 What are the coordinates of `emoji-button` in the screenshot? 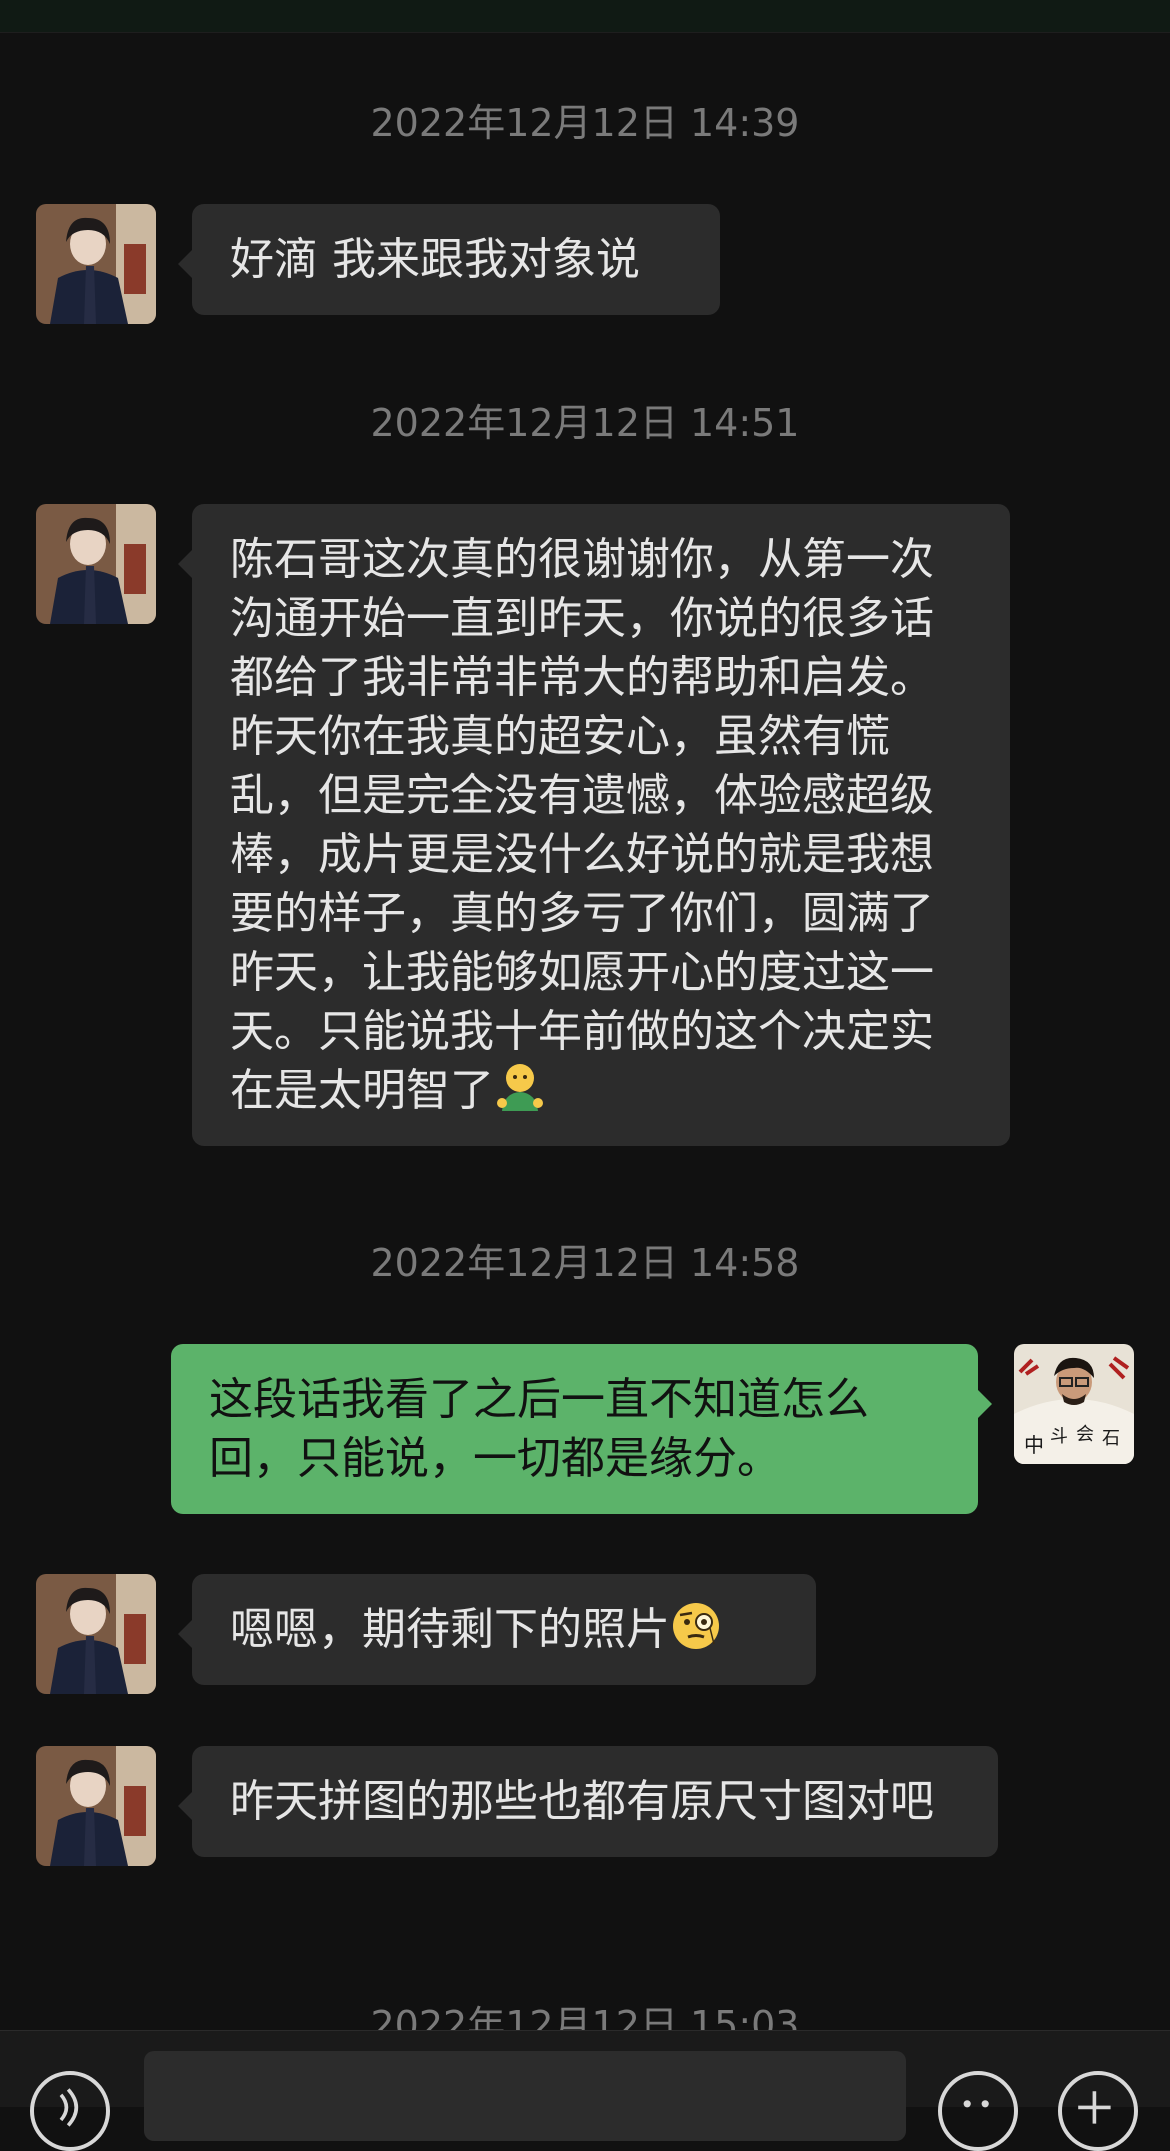 It's located at (978, 2111).